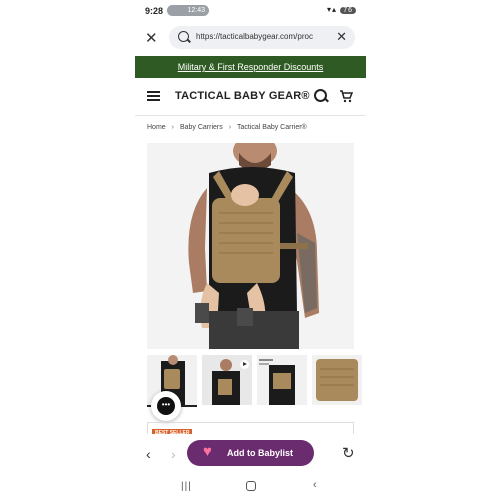  Describe the element at coordinates (207, 451) in the screenshot. I see `heart-icon: ♥` at that location.